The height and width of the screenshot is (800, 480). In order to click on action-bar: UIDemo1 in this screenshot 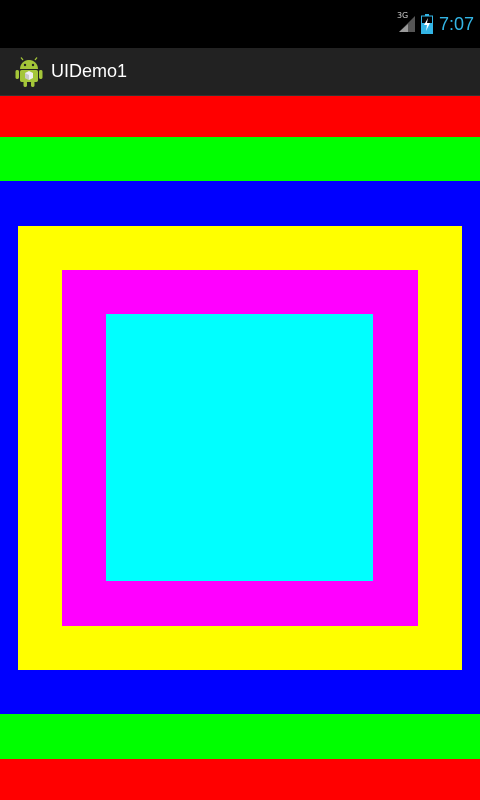, I will do `click(240, 72)`.